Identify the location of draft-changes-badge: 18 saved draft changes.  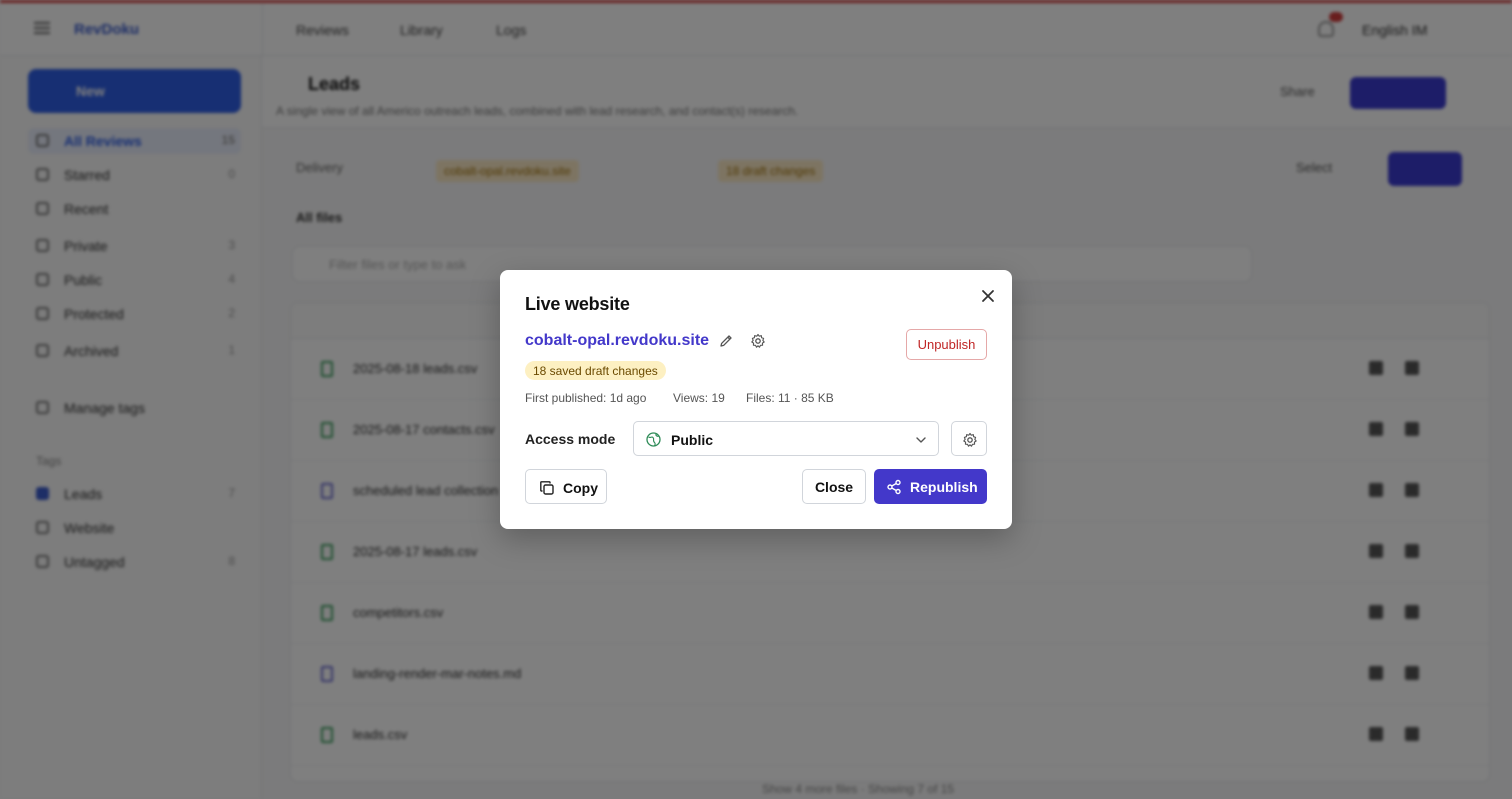
(595, 370).